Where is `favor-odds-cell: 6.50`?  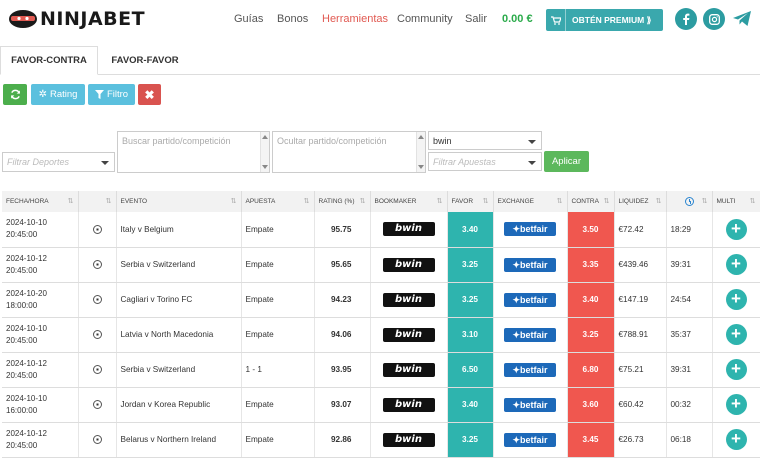
favor-odds-cell: 6.50 is located at coordinates (470, 370).